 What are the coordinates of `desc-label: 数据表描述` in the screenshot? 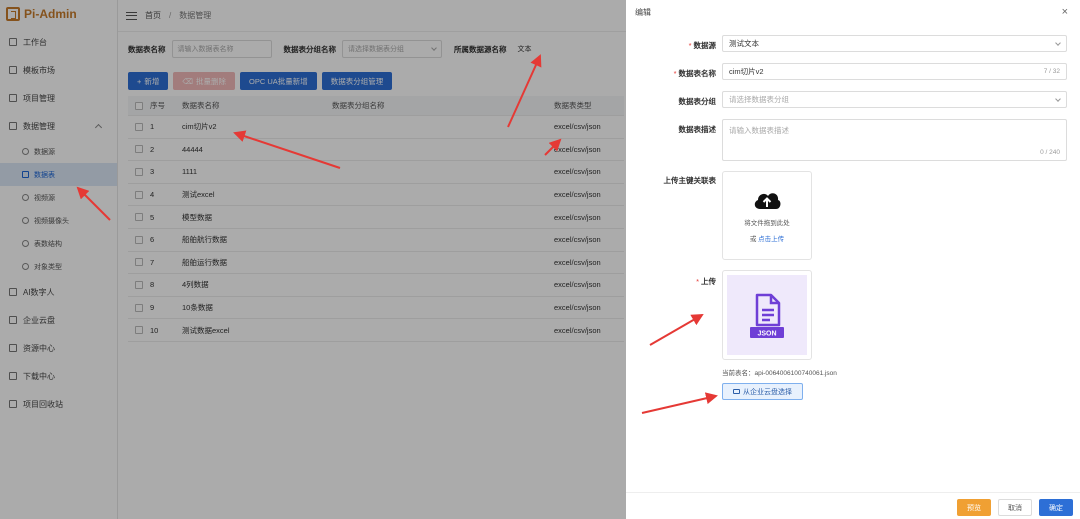 It's located at (697, 129).